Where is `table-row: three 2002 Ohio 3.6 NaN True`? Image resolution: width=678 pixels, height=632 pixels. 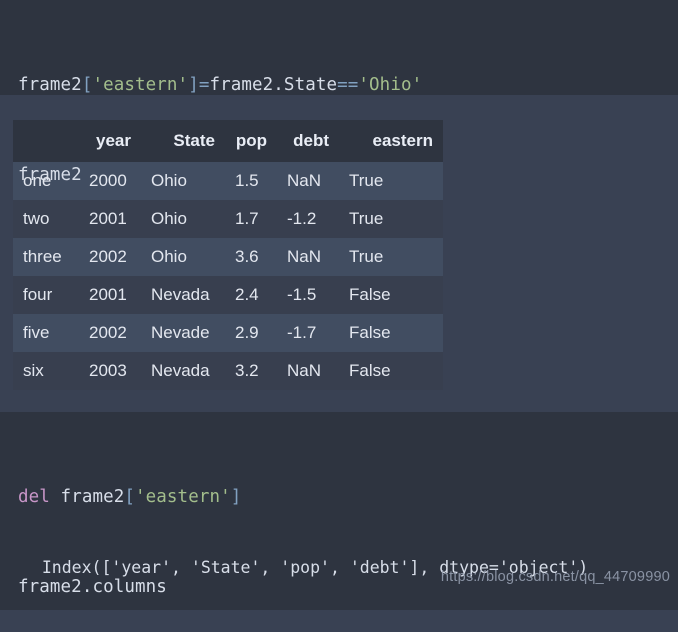 table-row: three 2002 Ohio 3.6 NaN True is located at coordinates (228, 257).